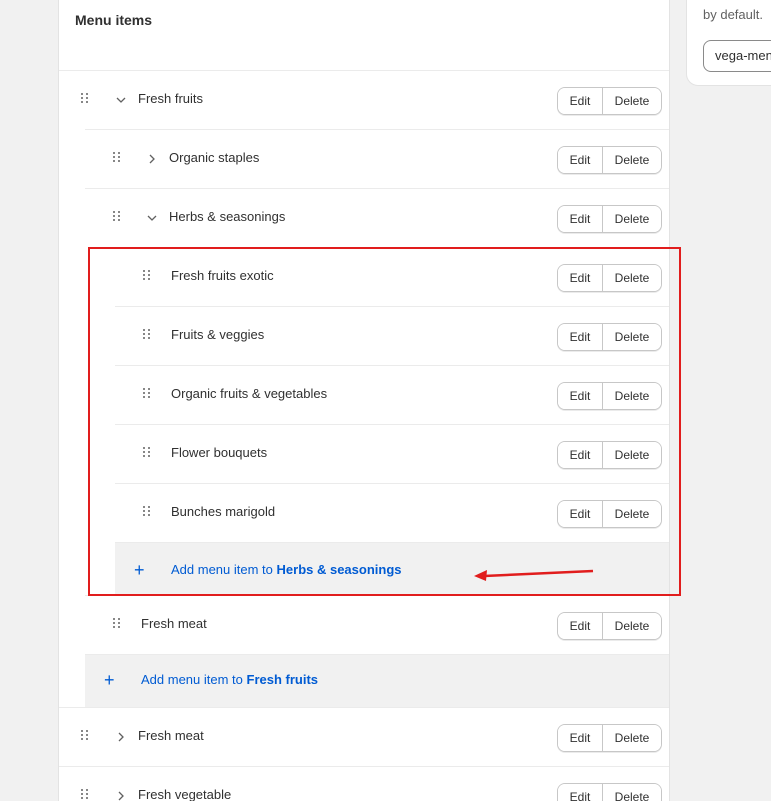 Image resolution: width=771 pixels, height=801 pixels. I want to click on menu-item-row: Flower bouquets Edit Delete, so click(392, 453).